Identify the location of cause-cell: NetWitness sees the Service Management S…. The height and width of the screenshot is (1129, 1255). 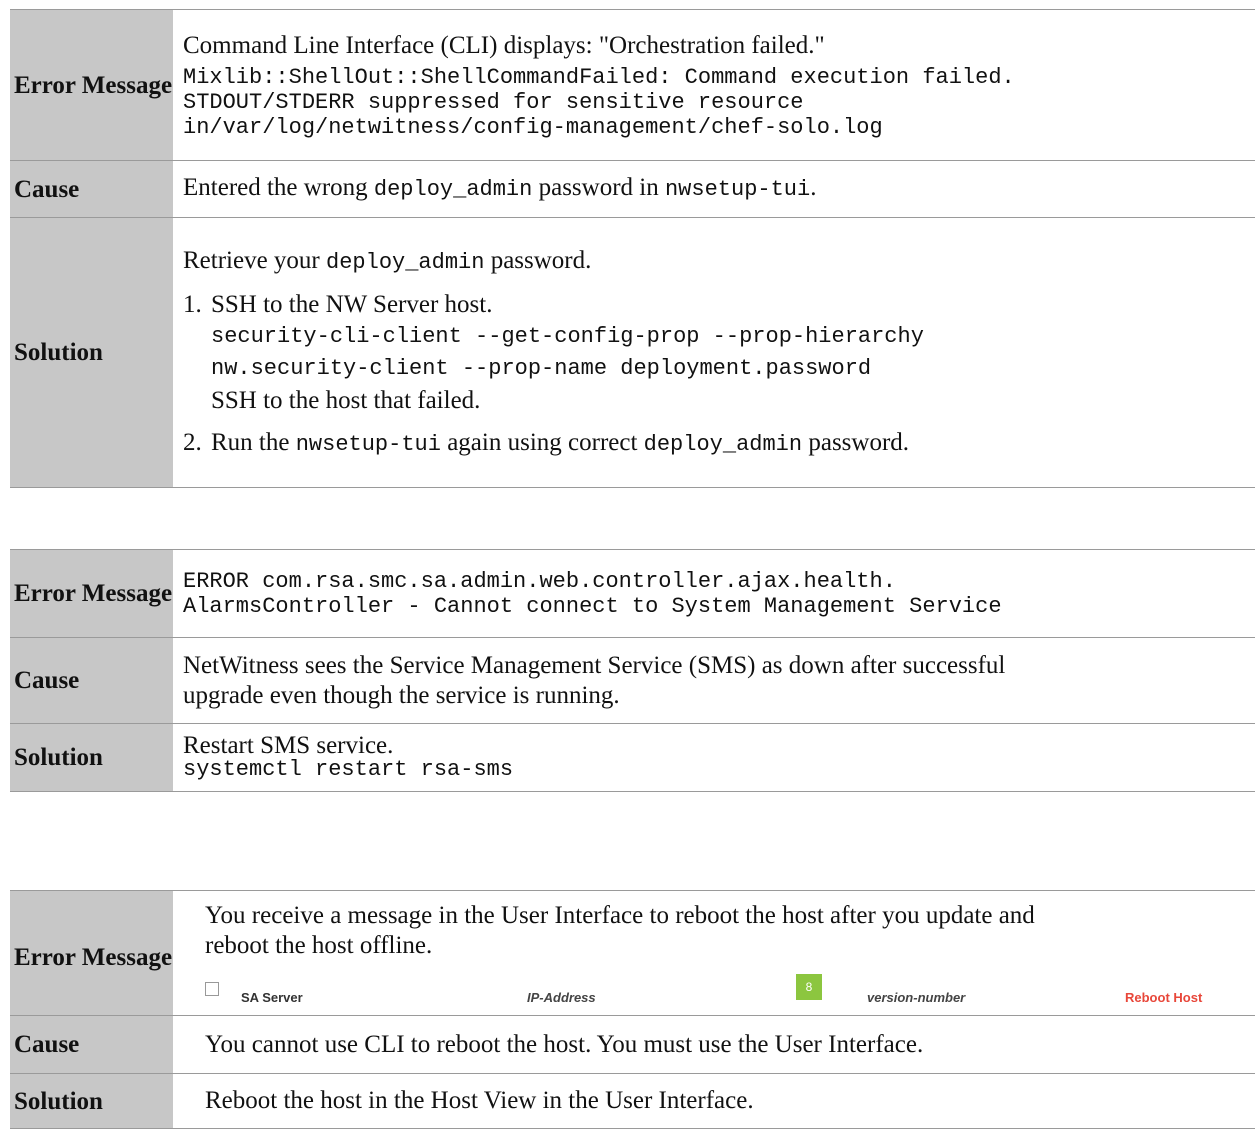
(714, 680).